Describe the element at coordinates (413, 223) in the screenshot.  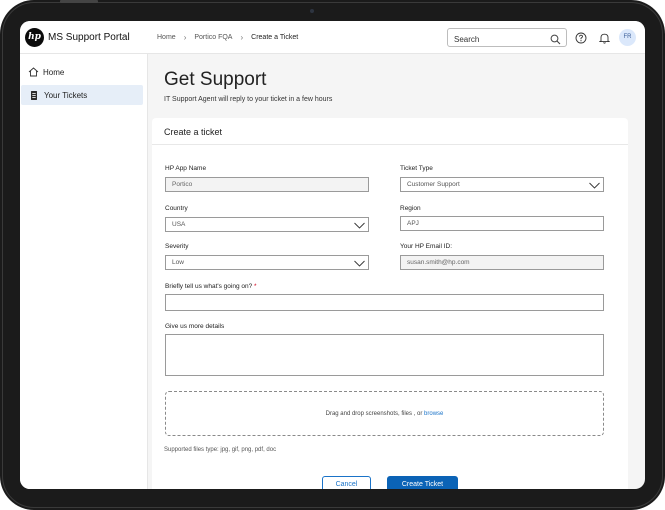
I see `region-value: APJ` at that location.